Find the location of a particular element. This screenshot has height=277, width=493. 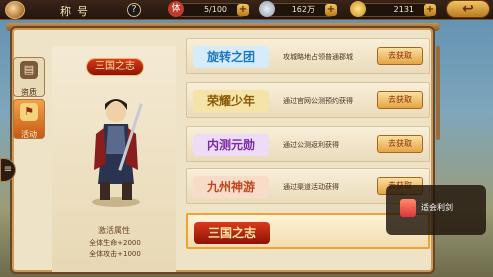

hero-figure is located at coordinates (117, 153).